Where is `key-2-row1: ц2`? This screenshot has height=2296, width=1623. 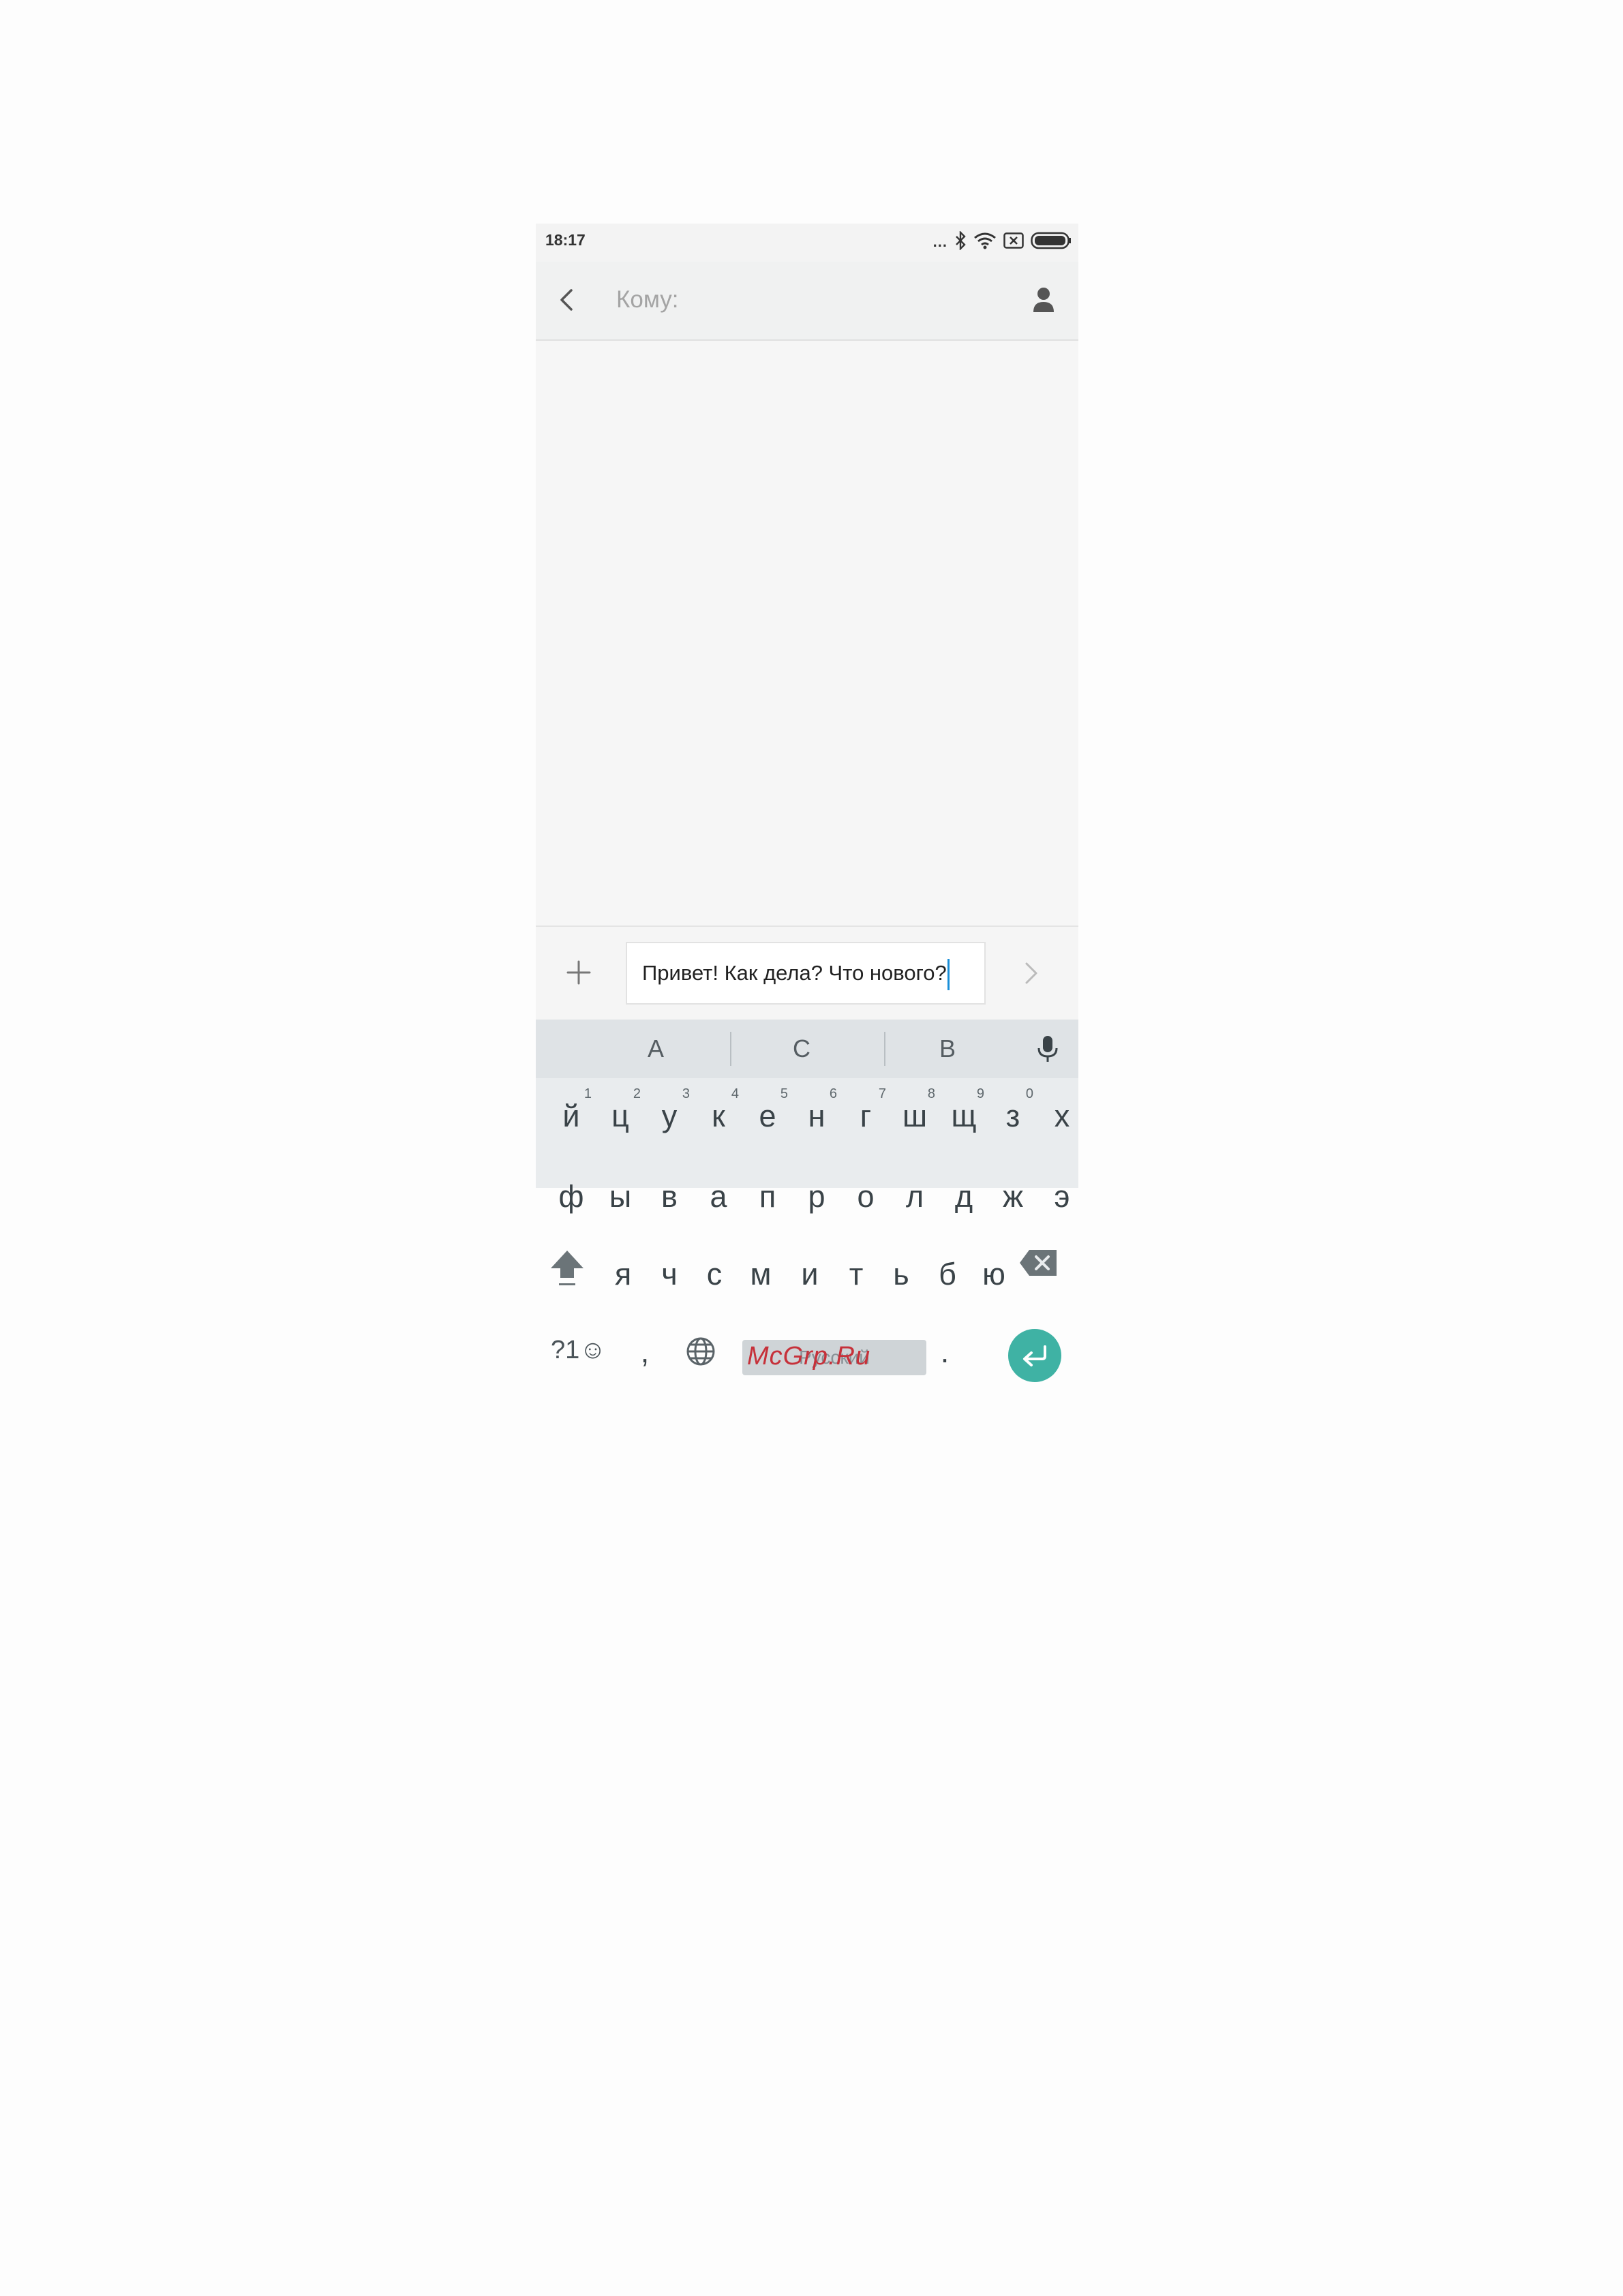 key-2-row1: ц2 is located at coordinates (620, 1110).